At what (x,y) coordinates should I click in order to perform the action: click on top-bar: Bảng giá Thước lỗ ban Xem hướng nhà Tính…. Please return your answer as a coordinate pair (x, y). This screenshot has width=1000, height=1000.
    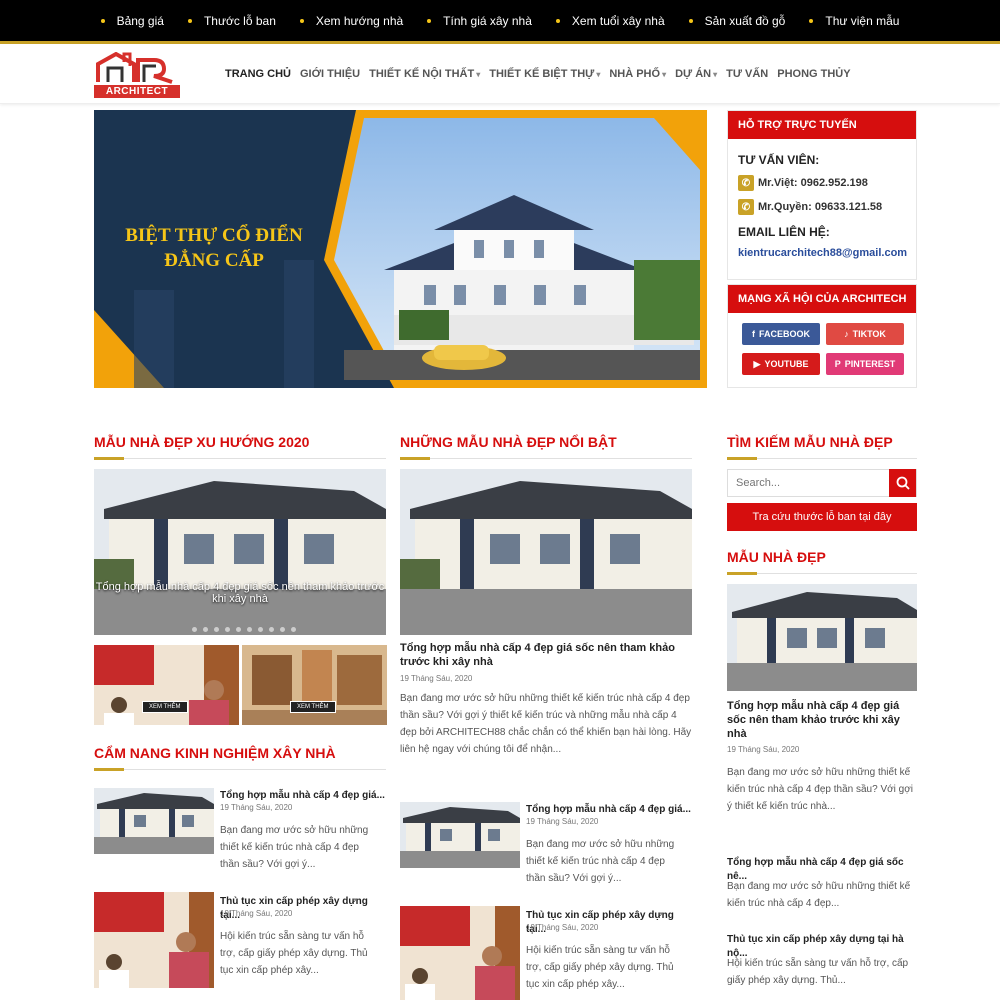
    Looking at the image, I should click on (500, 22).